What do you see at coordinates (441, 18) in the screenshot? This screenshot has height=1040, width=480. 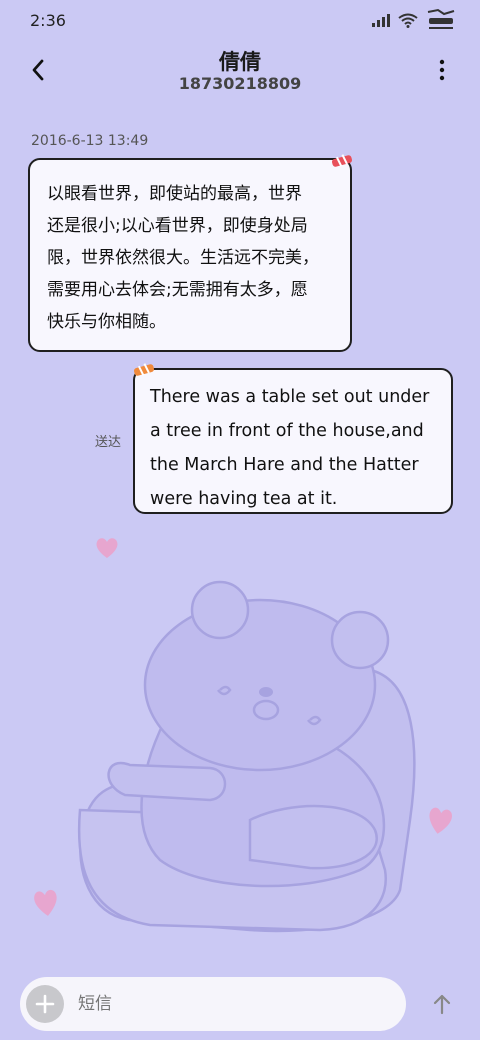 I see `battery-icon` at bounding box center [441, 18].